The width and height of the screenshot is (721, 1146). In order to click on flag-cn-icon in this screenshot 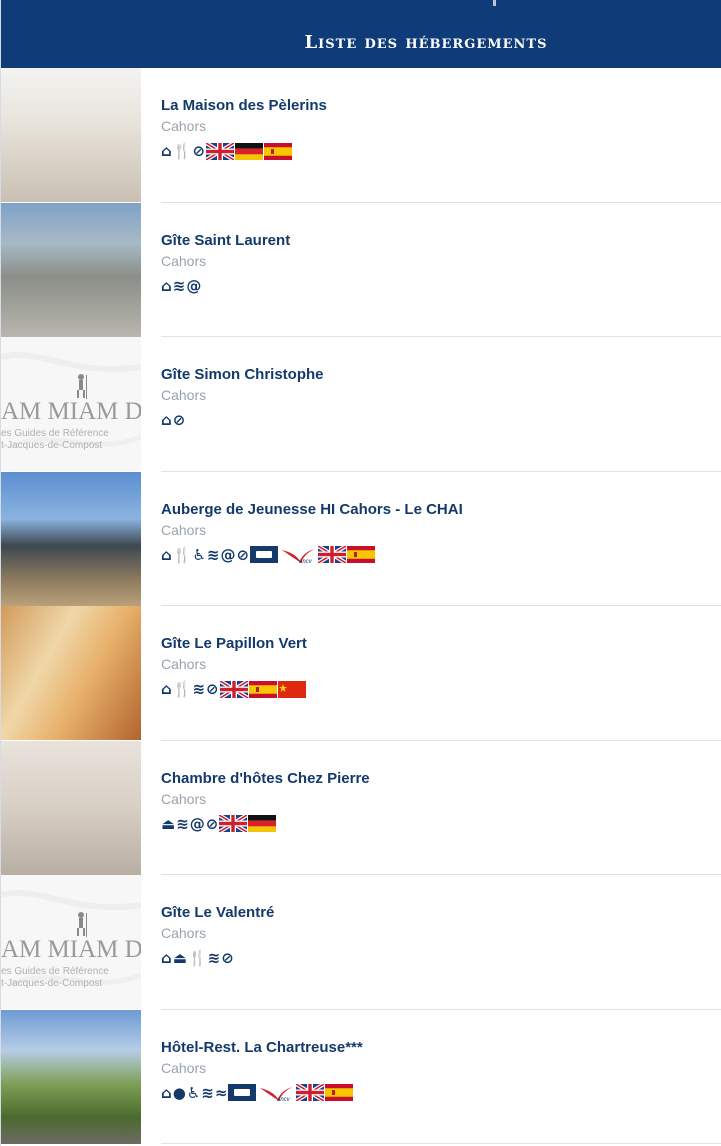, I will do `click(291, 689)`.